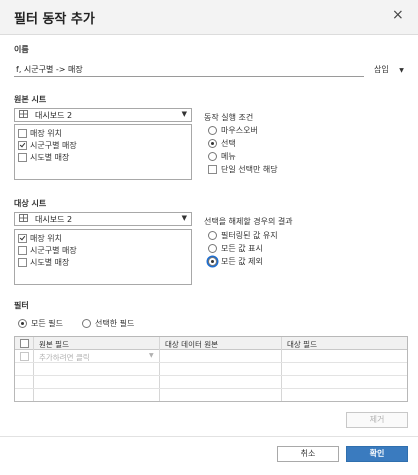 This screenshot has width=418, height=475. I want to click on clear-result-option: 모든 값 표시, so click(235, 248).